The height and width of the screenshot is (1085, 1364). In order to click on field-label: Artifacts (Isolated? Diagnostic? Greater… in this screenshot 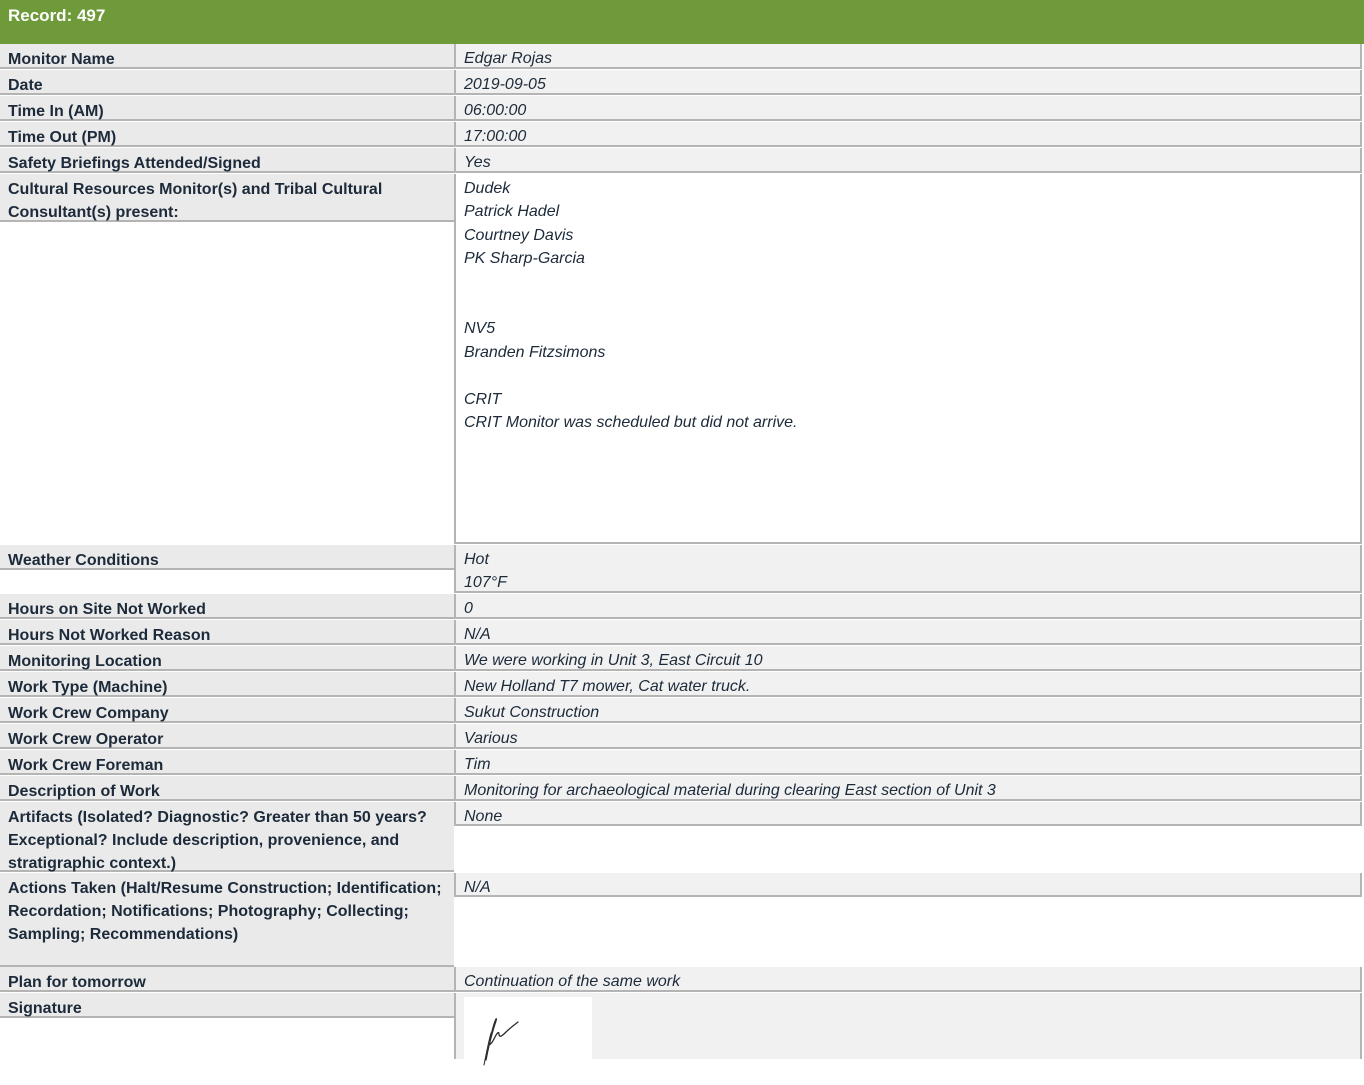, I will do `click(227, 837)`.